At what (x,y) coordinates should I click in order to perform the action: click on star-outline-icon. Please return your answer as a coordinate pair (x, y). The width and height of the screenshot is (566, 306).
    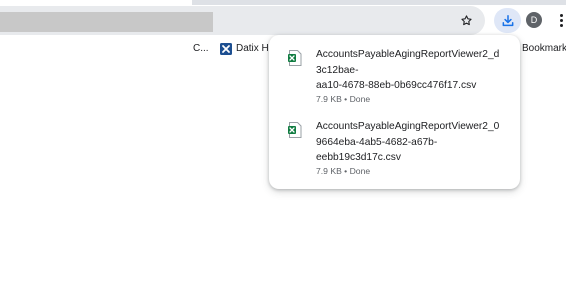
    Looking at the image, I should click on (466, 19).